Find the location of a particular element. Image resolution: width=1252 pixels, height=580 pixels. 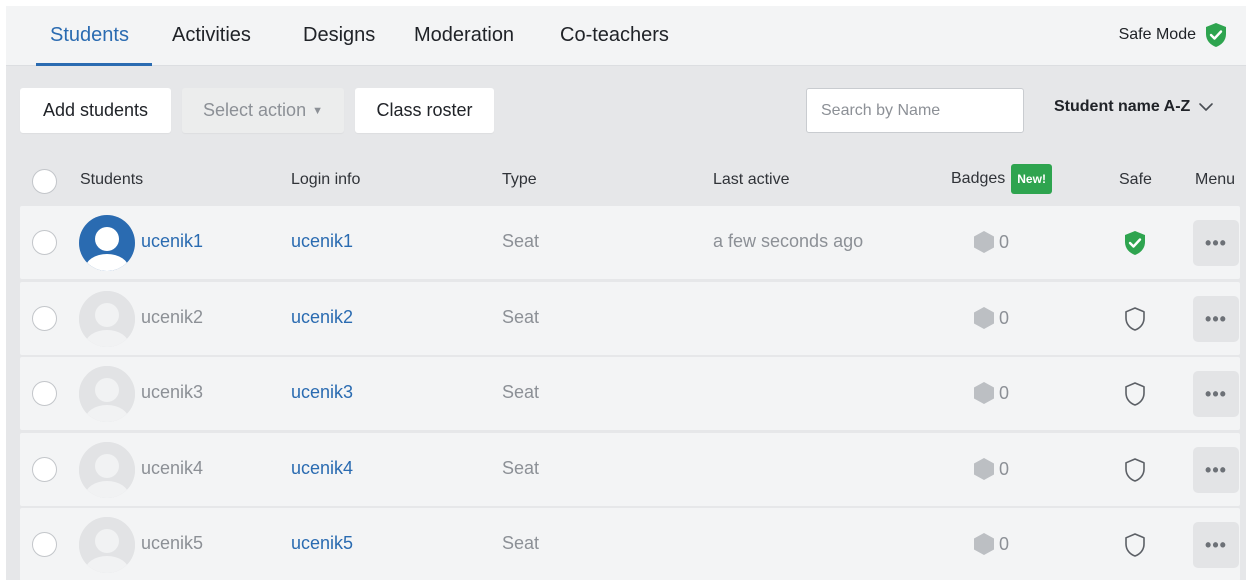

badges-header-label: Badges is located at coordinates (978, 179).